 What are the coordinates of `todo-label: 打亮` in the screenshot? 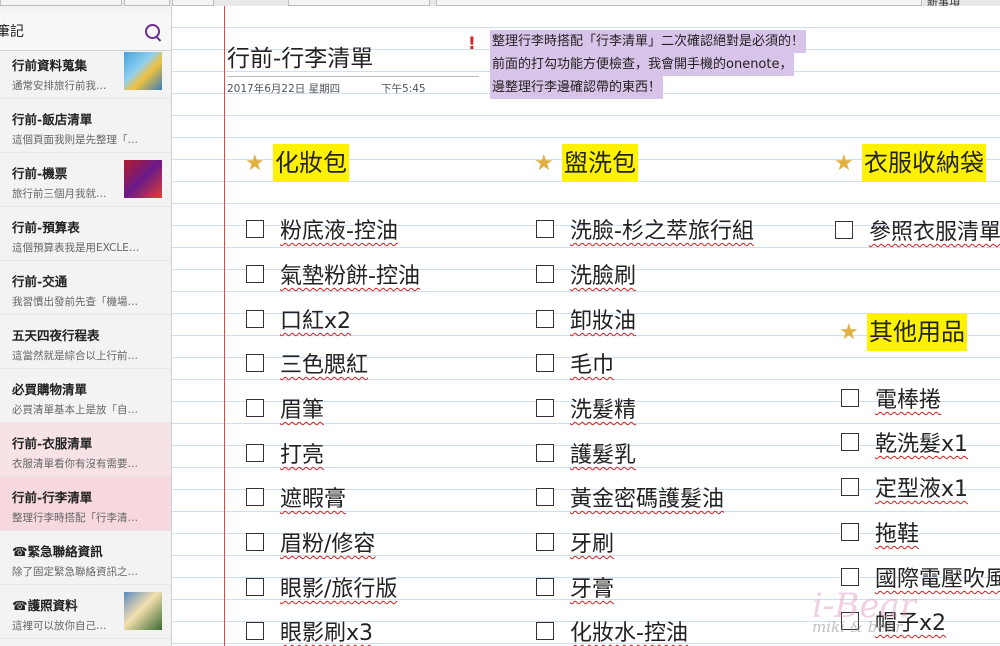 It's located at (302, 455).